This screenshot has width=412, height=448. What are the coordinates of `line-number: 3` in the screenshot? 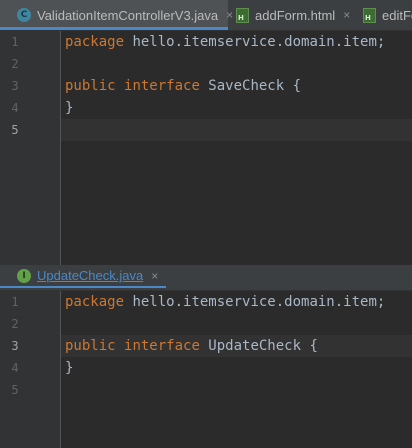 It's located at (15, 86).